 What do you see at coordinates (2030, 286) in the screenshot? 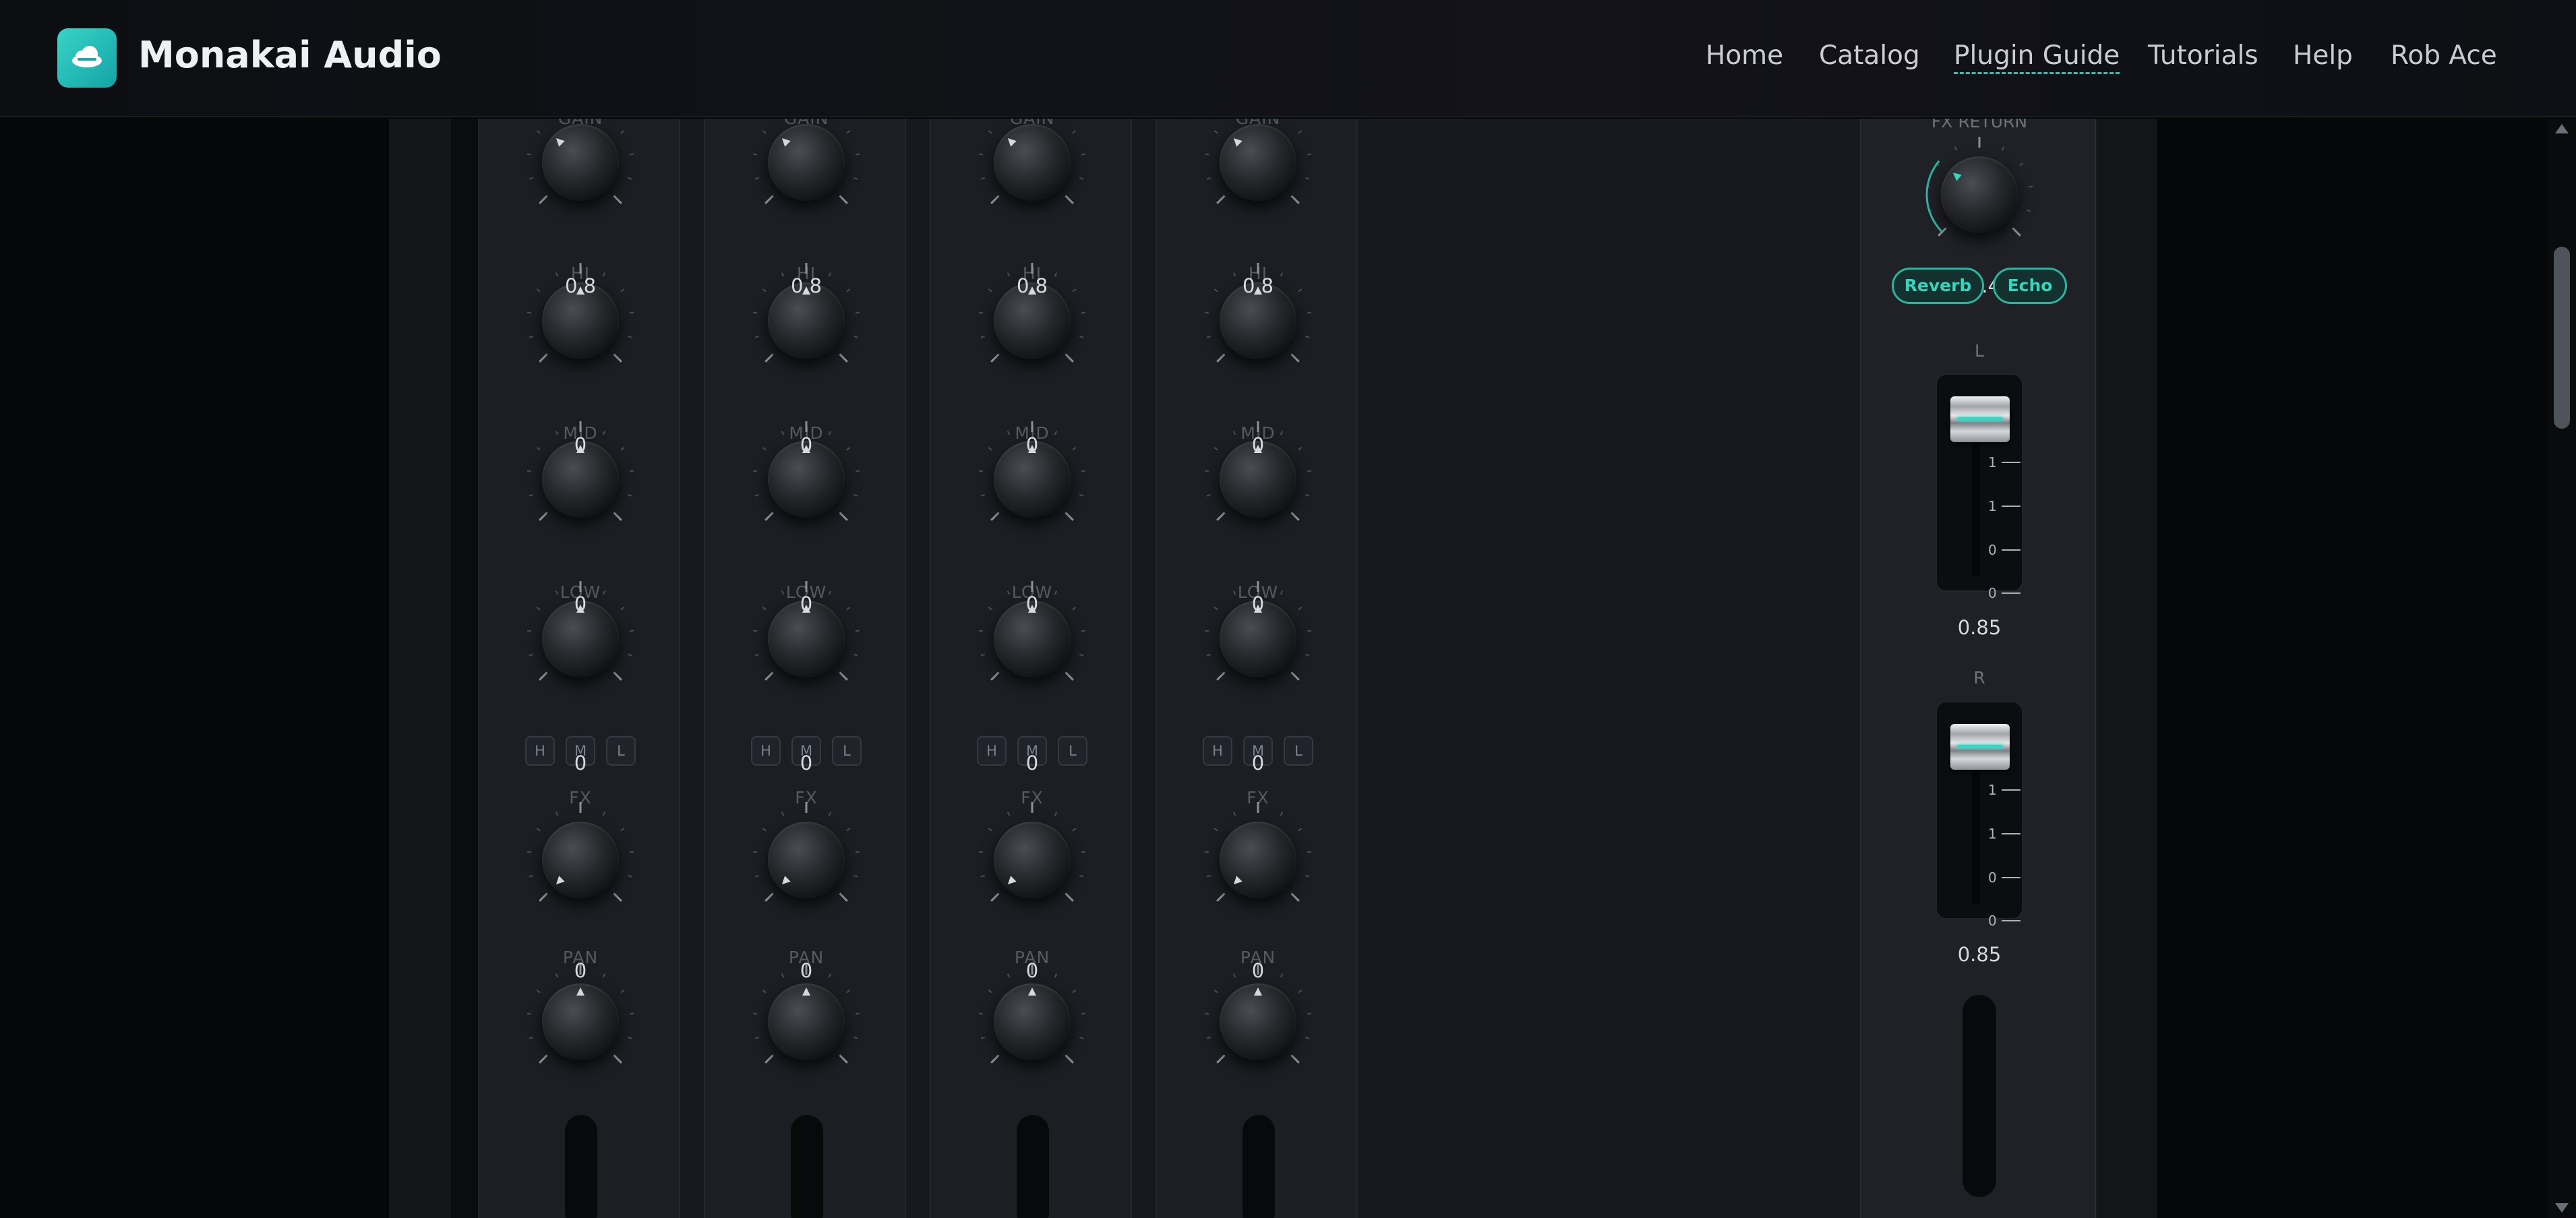
I see `echo-button: Echo` at bounding box center [2030, 286].